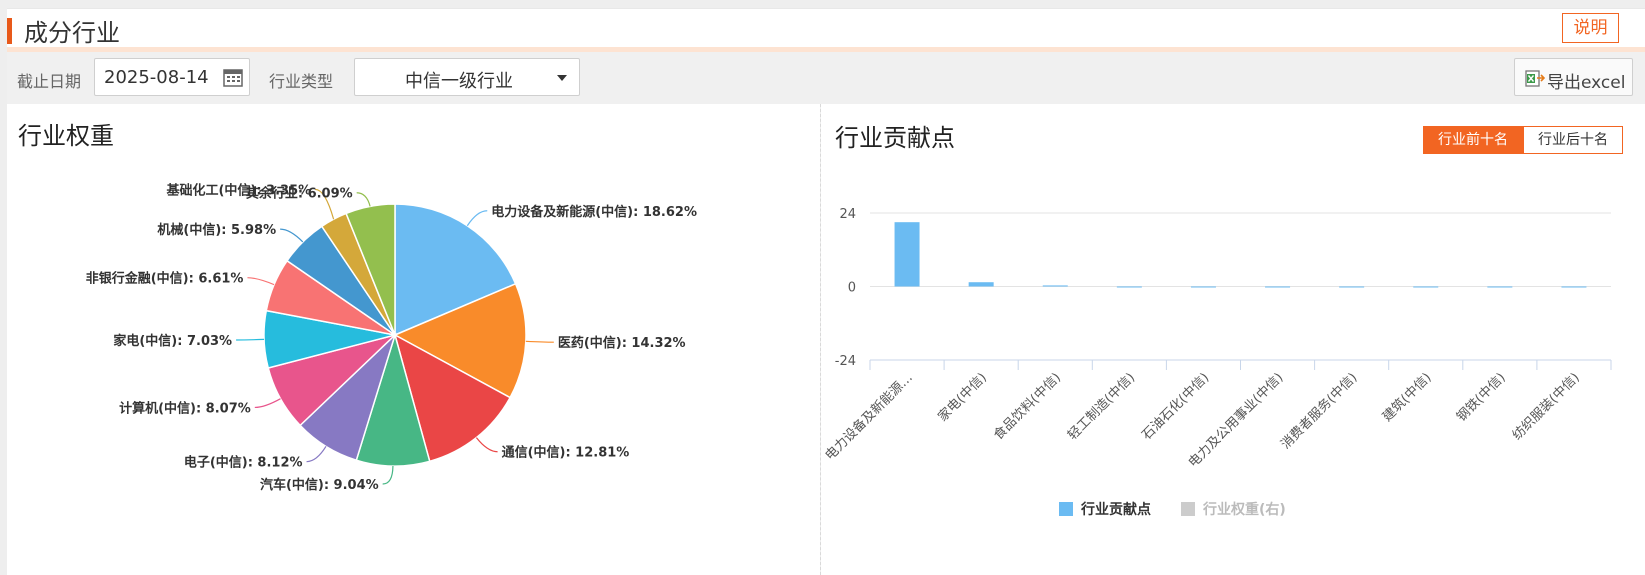  Describe the element at coordinates (1244, 509) in the screenshot. I see `legend-label: 行业权重(右)` at that location.